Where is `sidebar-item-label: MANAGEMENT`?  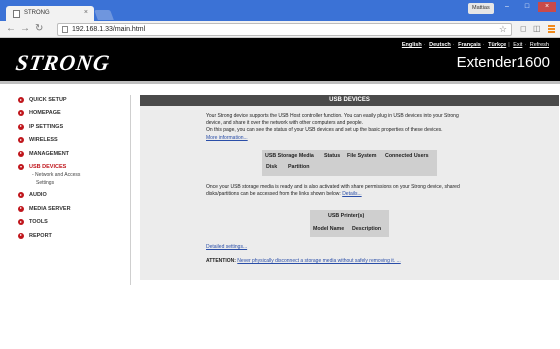
sidebar-item-label: MANAGEMENT is located at coordinates (49, 153).